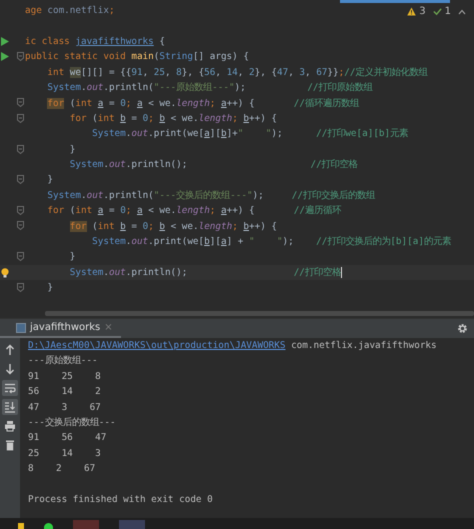 This screenshot has width=474, height=529. I want to click on console-output-line: 25 14 3, so click(65, 453).